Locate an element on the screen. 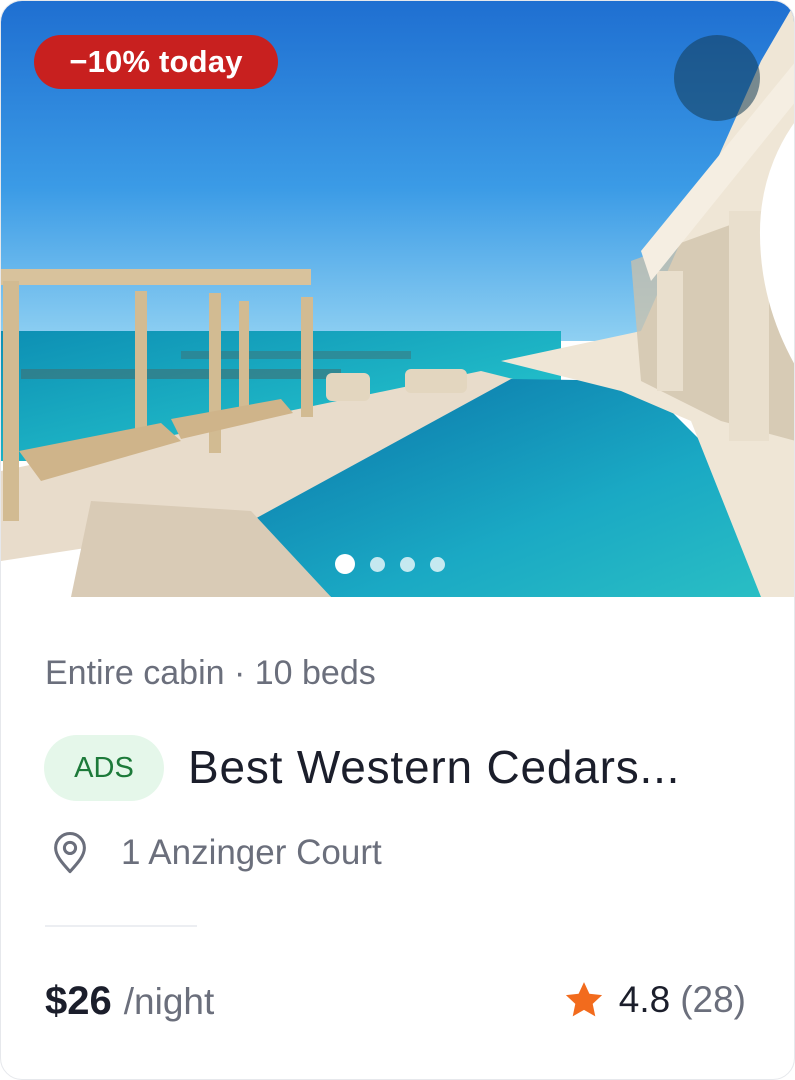 This screenshot has height=1080, width=795. price-amount: $26 is located at coordinates (78, 1001).